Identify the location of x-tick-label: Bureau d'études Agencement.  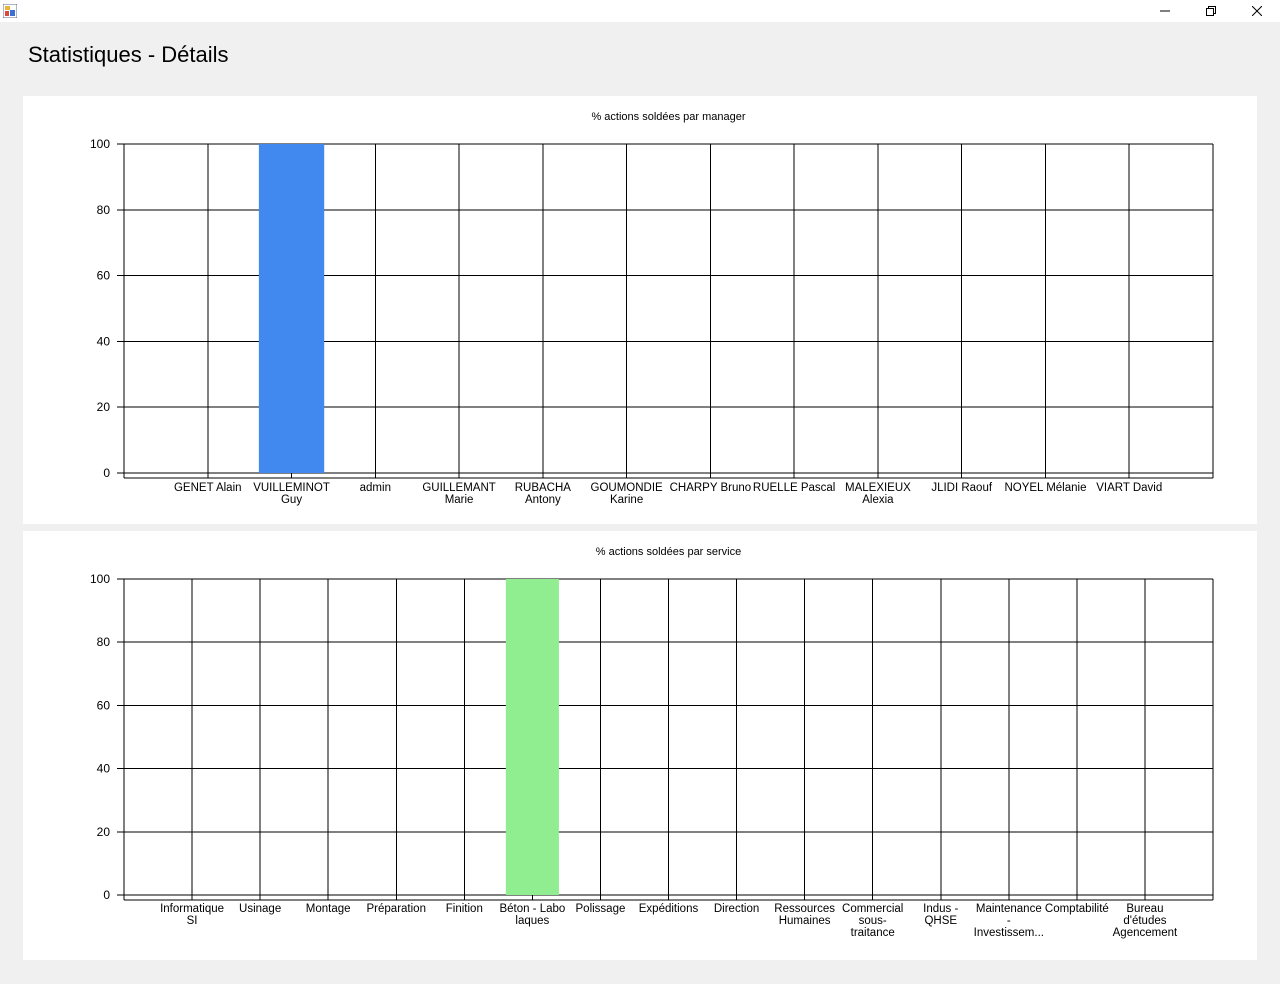
(1145, 921).